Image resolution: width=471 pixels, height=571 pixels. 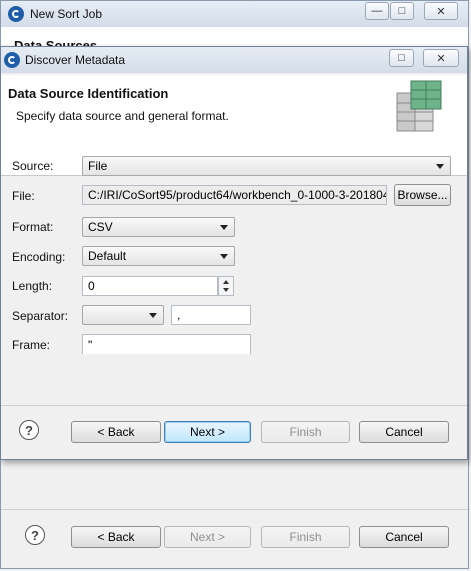 I want to click on source-label: Source:, so click(x=33, y=166).